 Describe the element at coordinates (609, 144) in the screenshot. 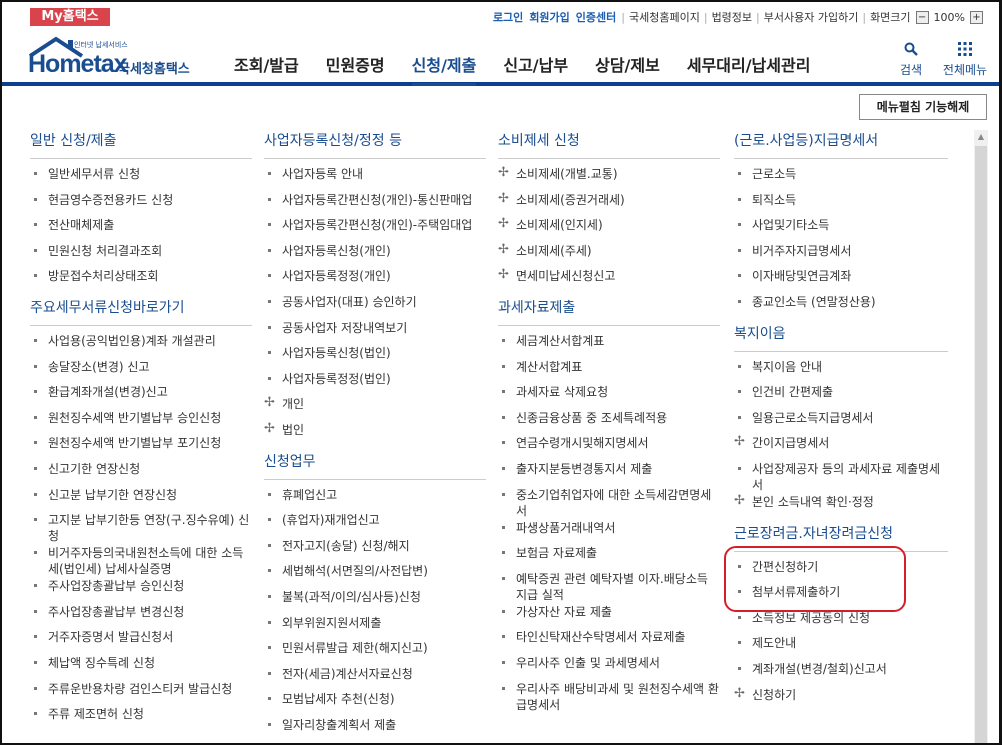

I see `menu-group-title: 소비제세 신청` at that location.